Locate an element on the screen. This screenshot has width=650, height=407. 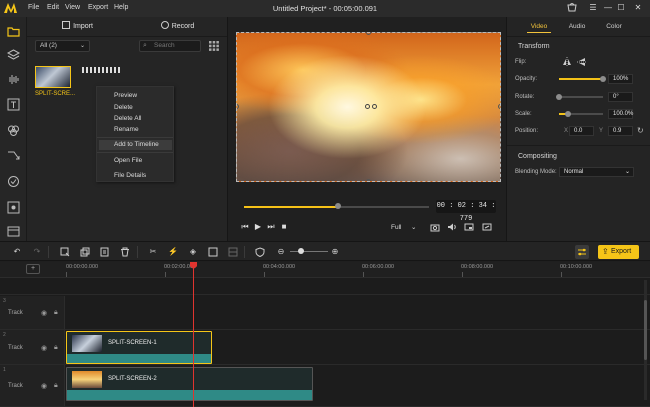
freeze-icon is located at coordinates (233, 252).